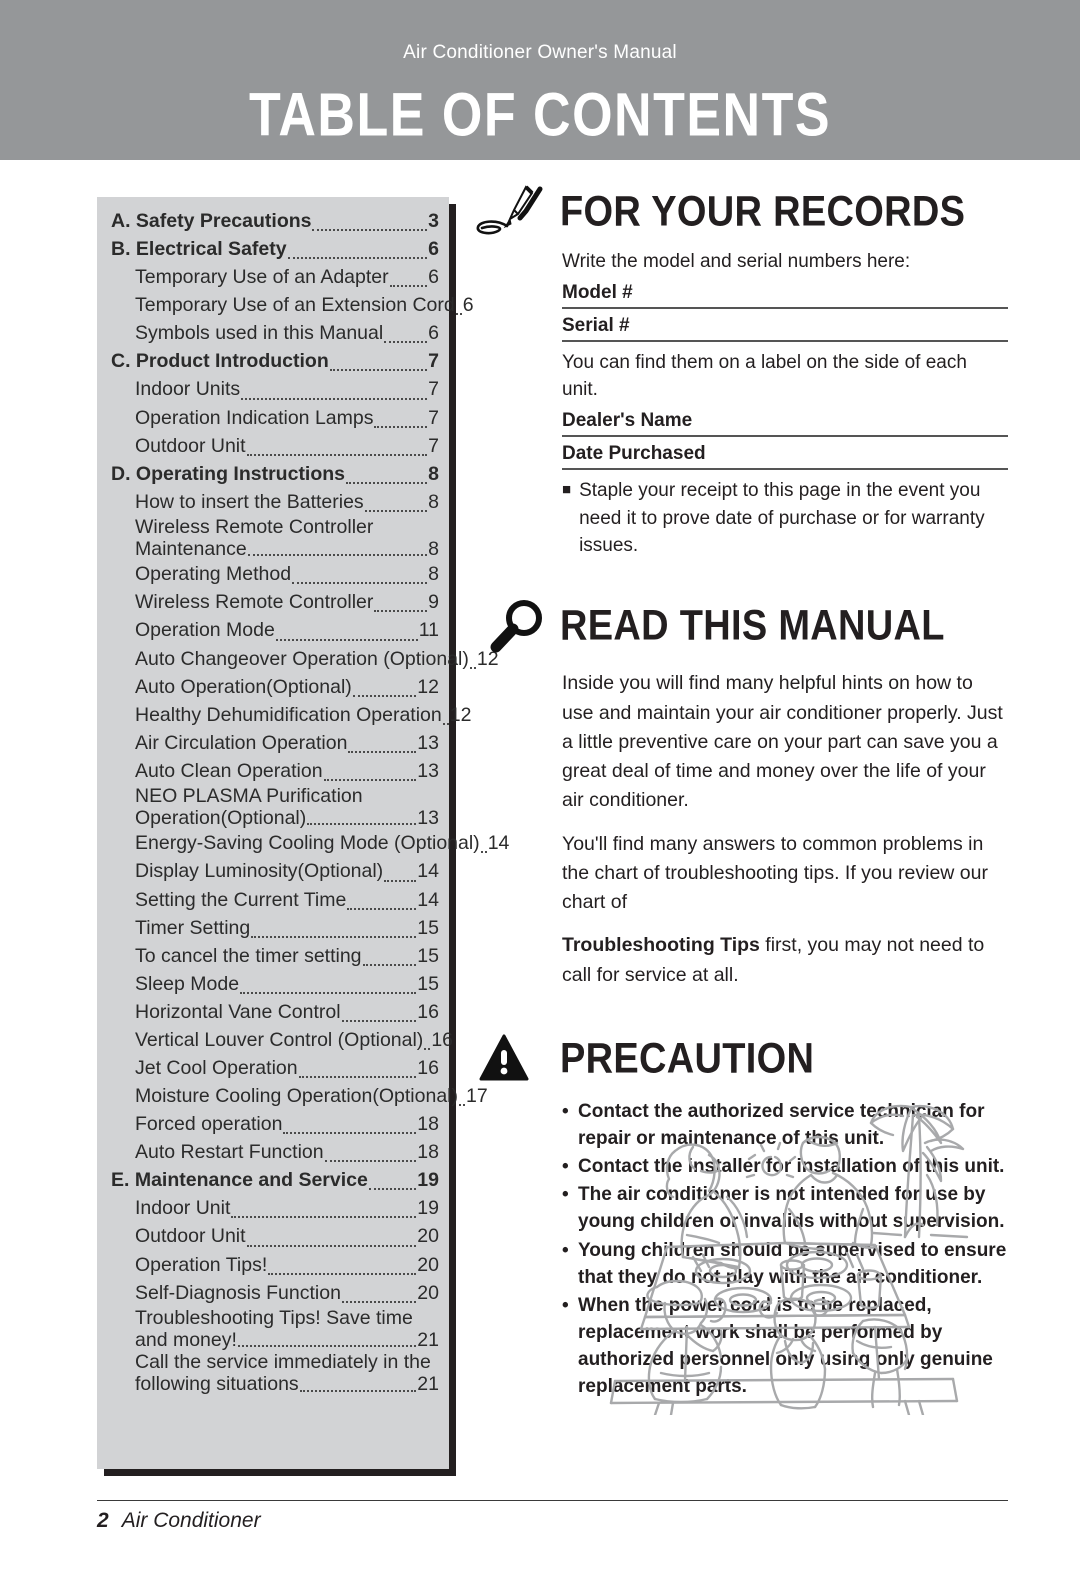 Image resolution: width=1080 pixels, height=1583 pixels. I want to click on toc-entry: Setting the Current Time 14, so click(273, 900).